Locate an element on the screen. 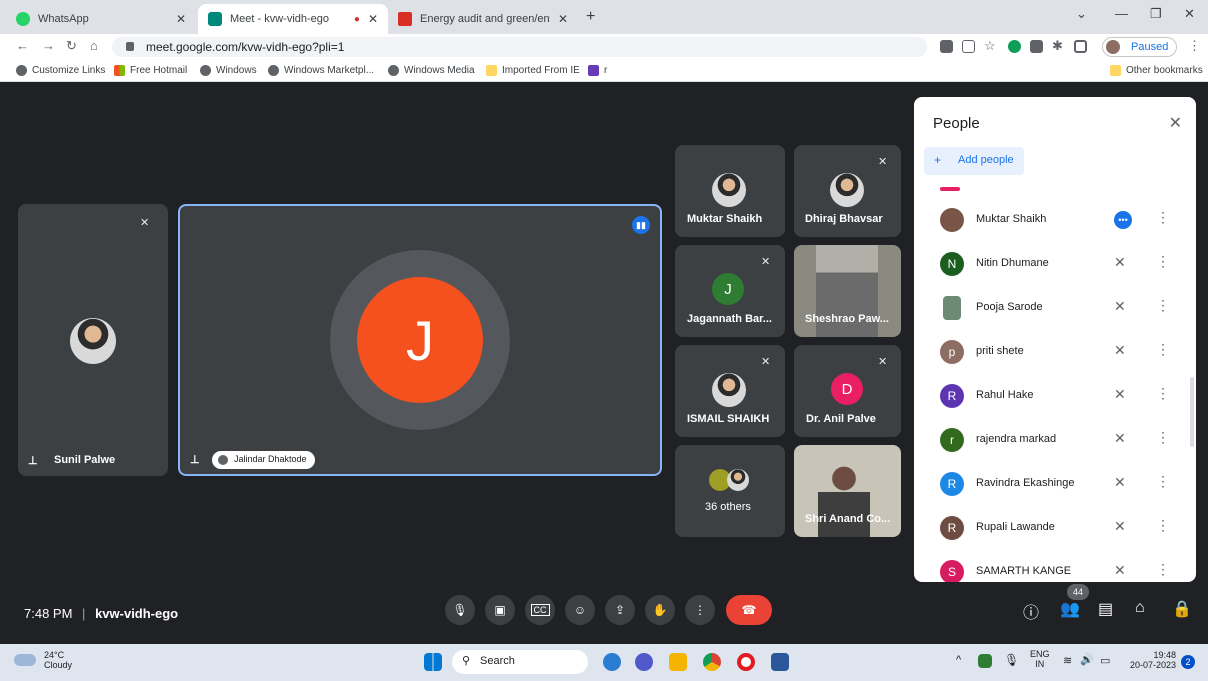 This screenshot has width=1208, height=681. leave-call-button: ☎ is located at coordinates (749, 610).